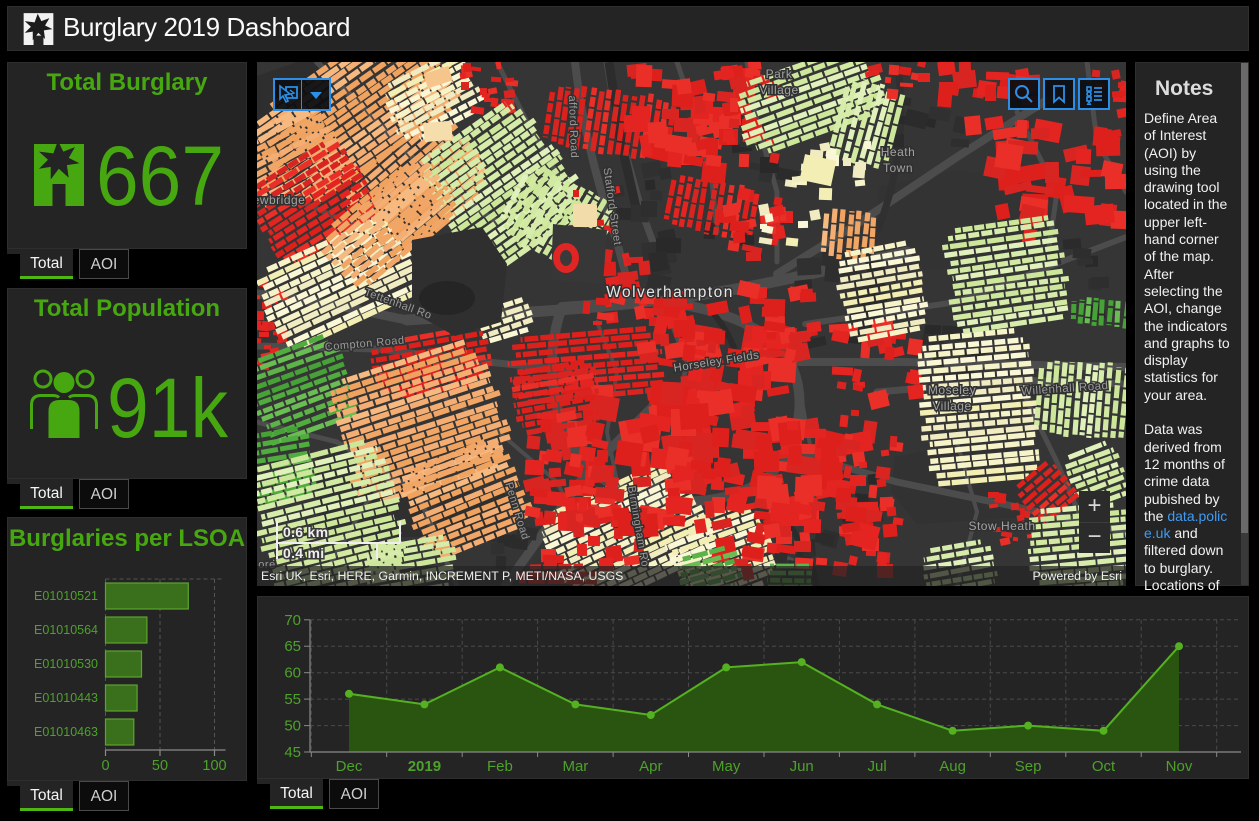 The image size is (1259, 821). I want to click on svg-text: Moseley, so click(952, 390).